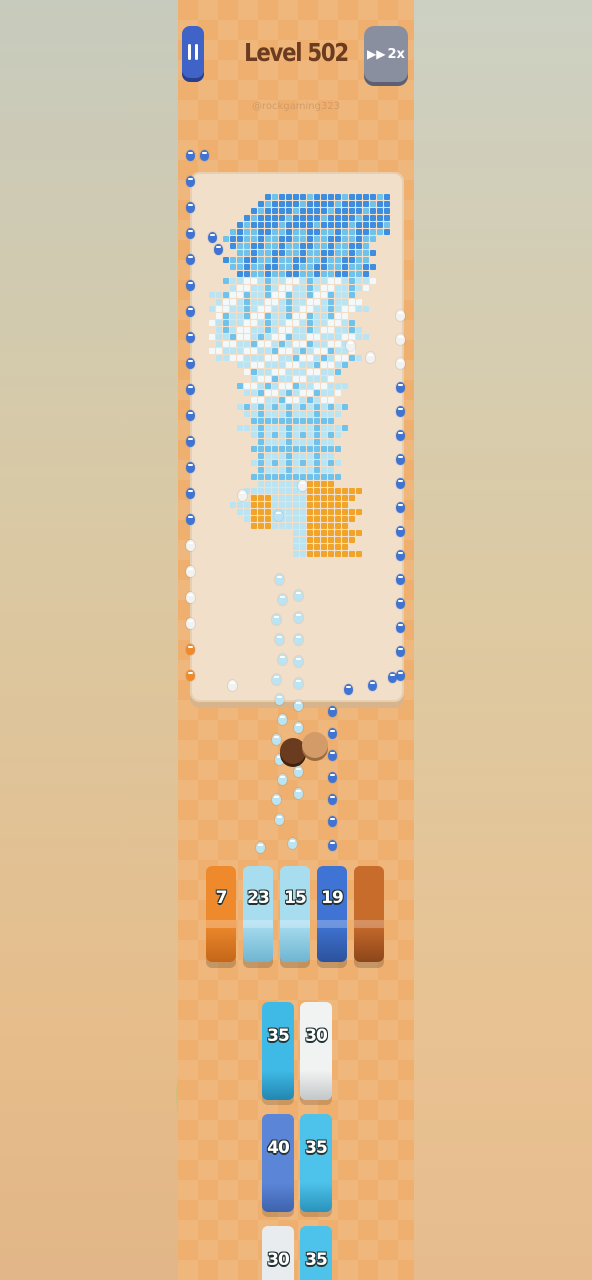  What do you see at coordinates (332, 914) in the screenshot?
I see `collector-slot: 19` at bounding box center [332, 914].